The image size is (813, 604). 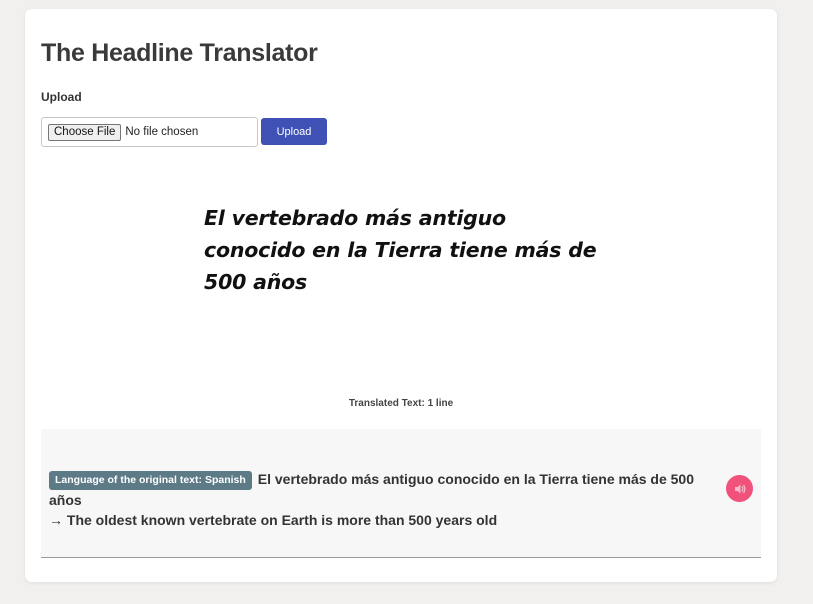 I want to click on headline-line: 500 años, so click(x=256, y=282).